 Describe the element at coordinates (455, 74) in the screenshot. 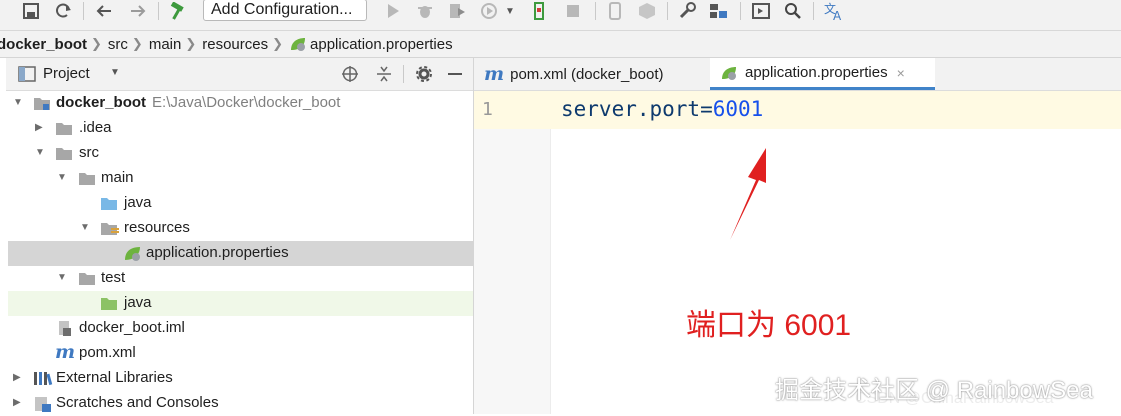

I see `minimize-icon` at that location.